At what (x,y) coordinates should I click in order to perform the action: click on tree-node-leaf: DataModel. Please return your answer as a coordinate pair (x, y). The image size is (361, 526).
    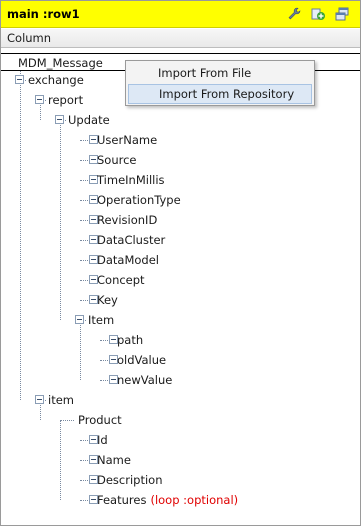
    Looking at the image, I should click on (128, 260).